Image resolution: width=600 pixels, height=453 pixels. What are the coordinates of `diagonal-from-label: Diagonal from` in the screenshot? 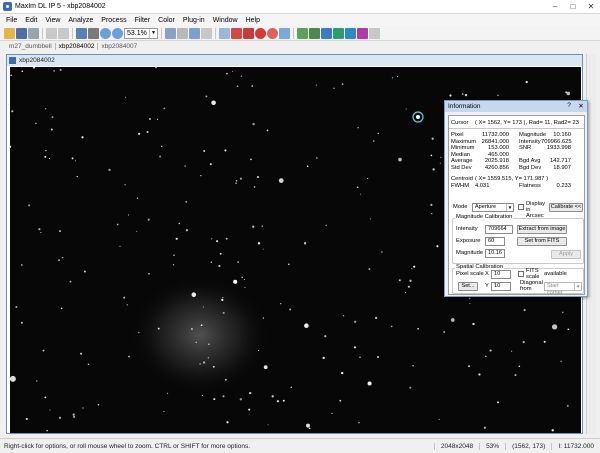 It's located at (531, 286).